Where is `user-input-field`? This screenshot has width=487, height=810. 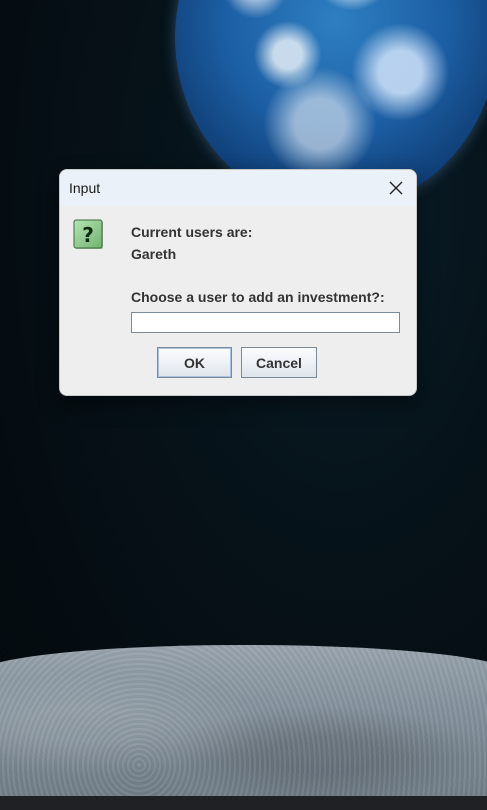 user-input-field is located at coordinates (265, 322).